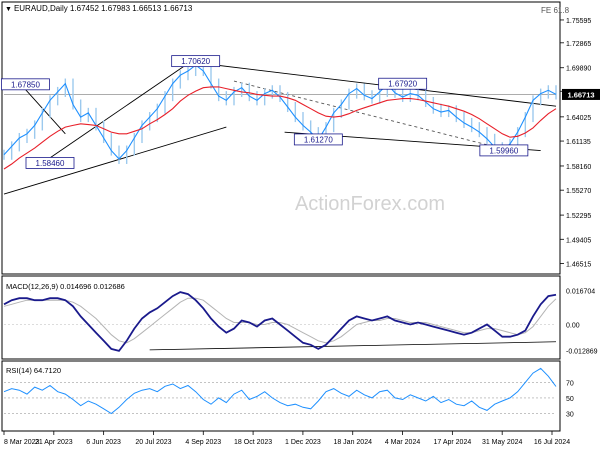 The image size is (600, 450). What do you see at coordinates (503, 150) in the screenshot?
I see `annotation-label: 1.59960` at bounding box center [503, 150].